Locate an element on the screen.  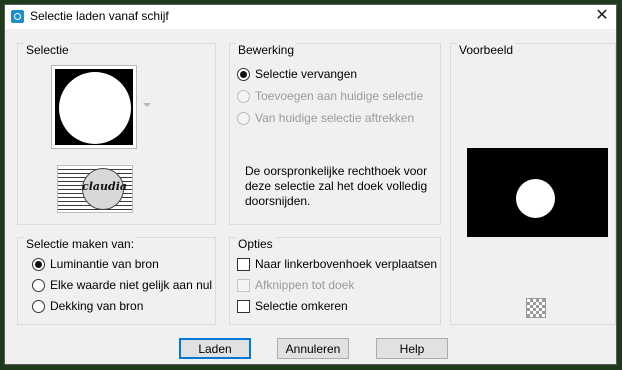
radio-label: Elke waarde niet gelijk aan nul is located at coordinates (131, 285).